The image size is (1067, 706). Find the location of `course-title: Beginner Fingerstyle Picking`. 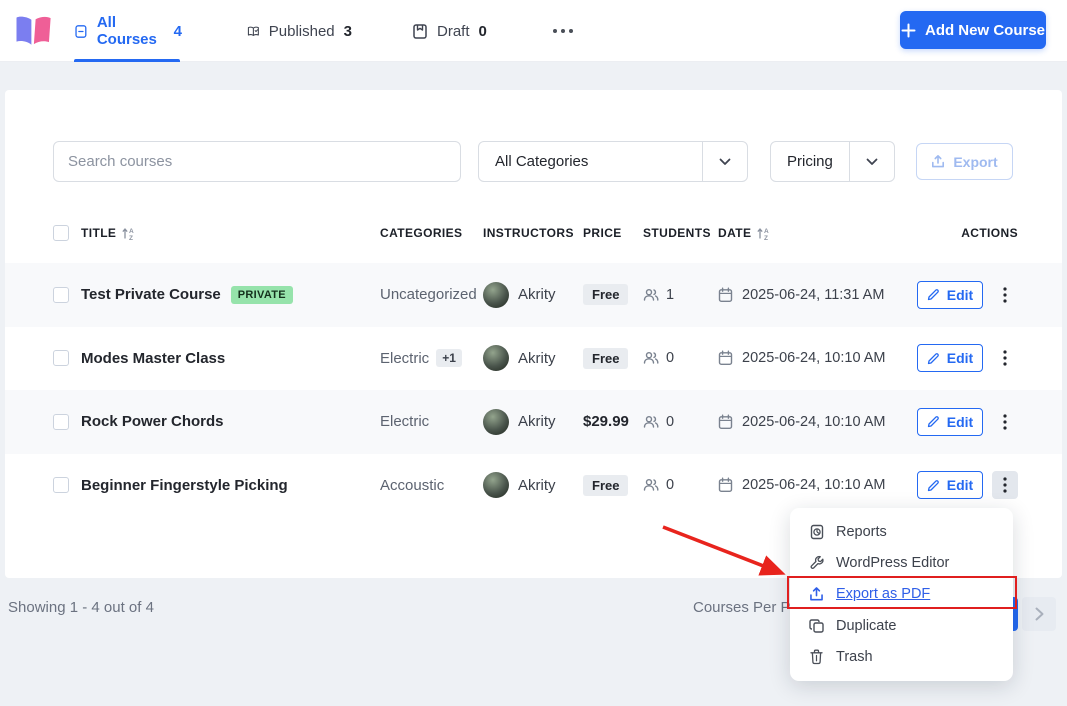

course-title: Beginner Fingerstyle Picking is located at coordinates (184, 485).